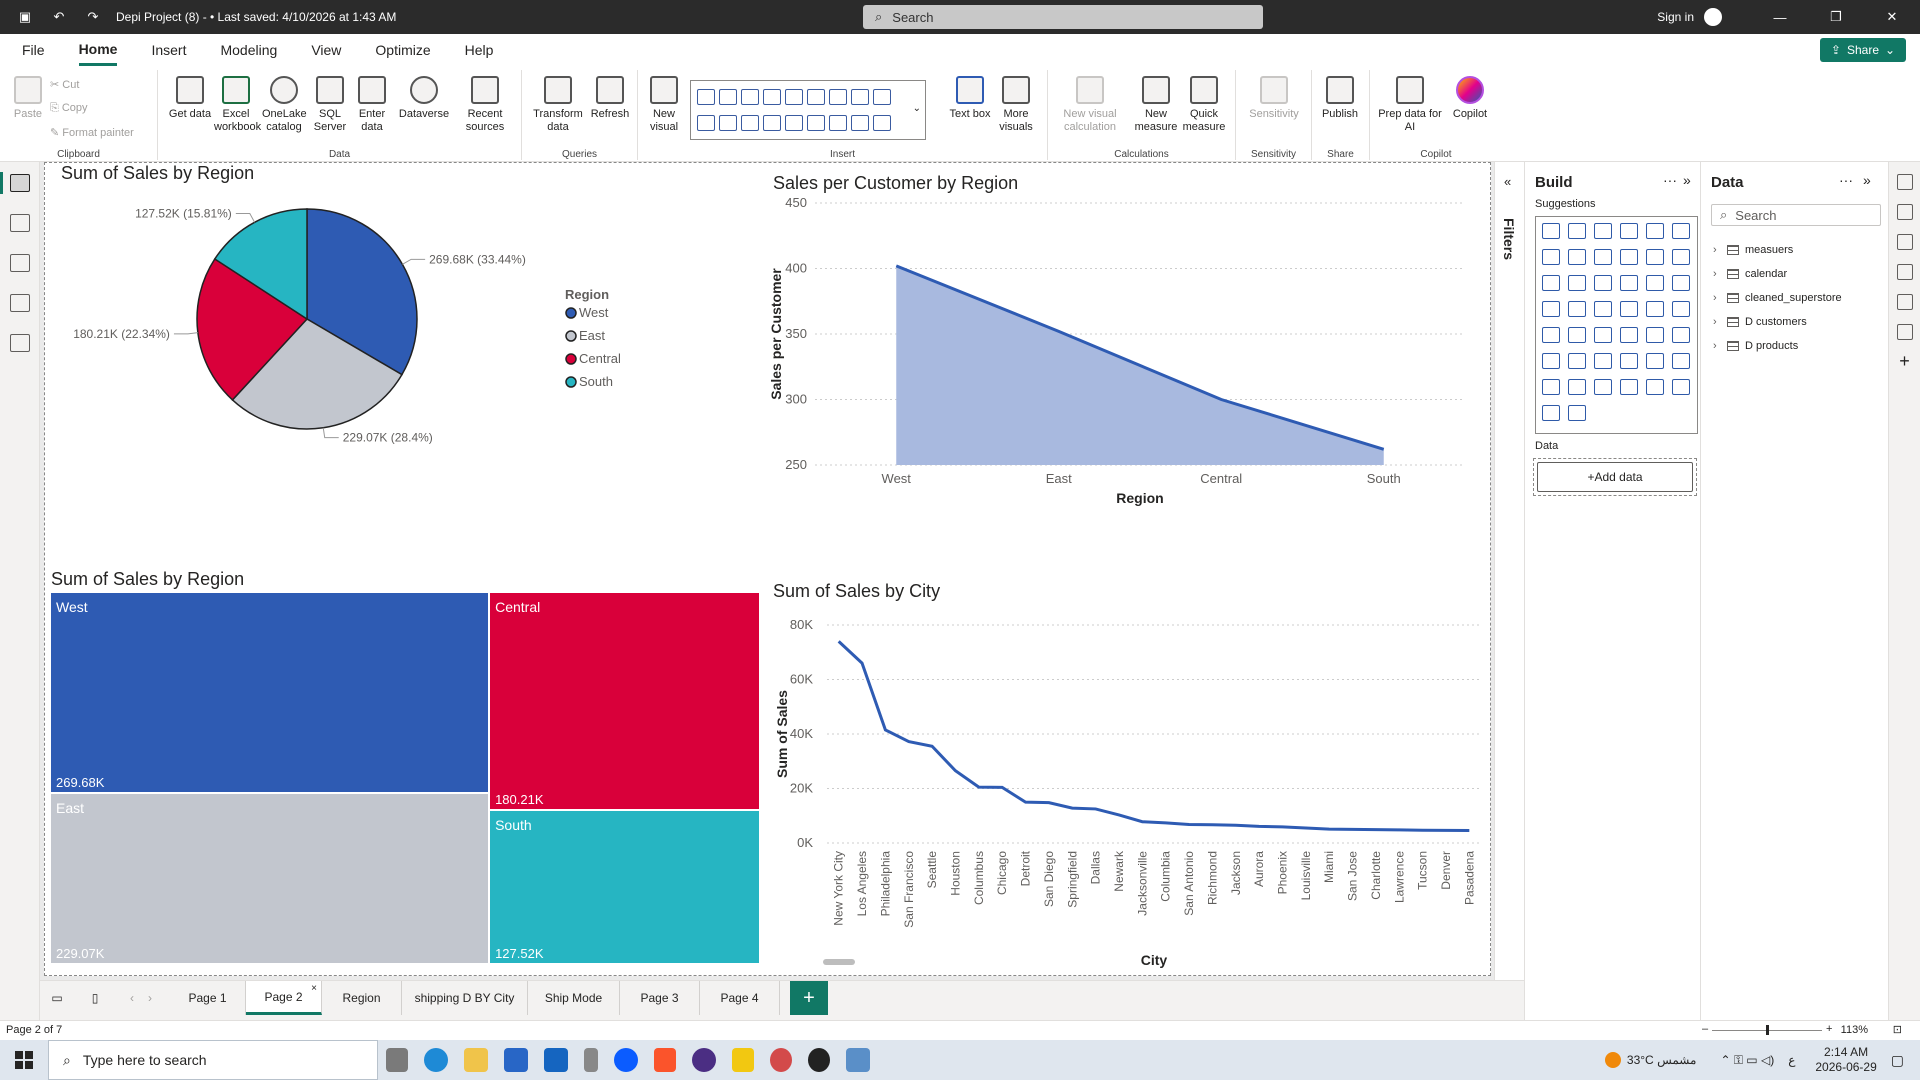 This screenshot has height=1080, width=1920. What do you see at coordinates (19, 263) in the screenshot?
I see `model-view-icon` at bounding box center [19, 263].